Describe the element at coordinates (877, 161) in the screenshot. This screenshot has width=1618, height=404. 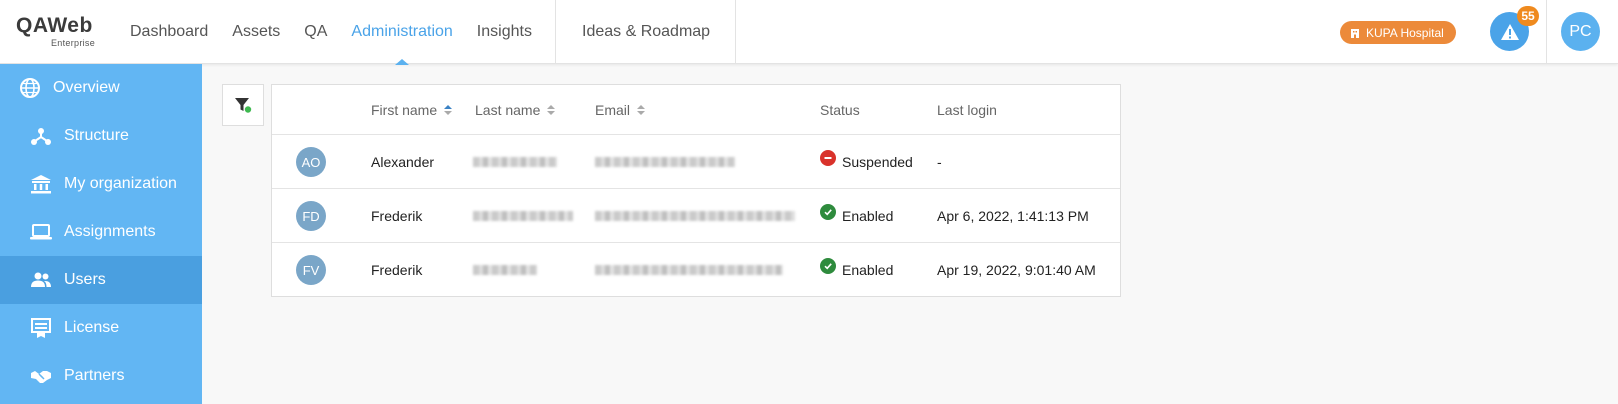
I see `status-text: Suspended` at that location.